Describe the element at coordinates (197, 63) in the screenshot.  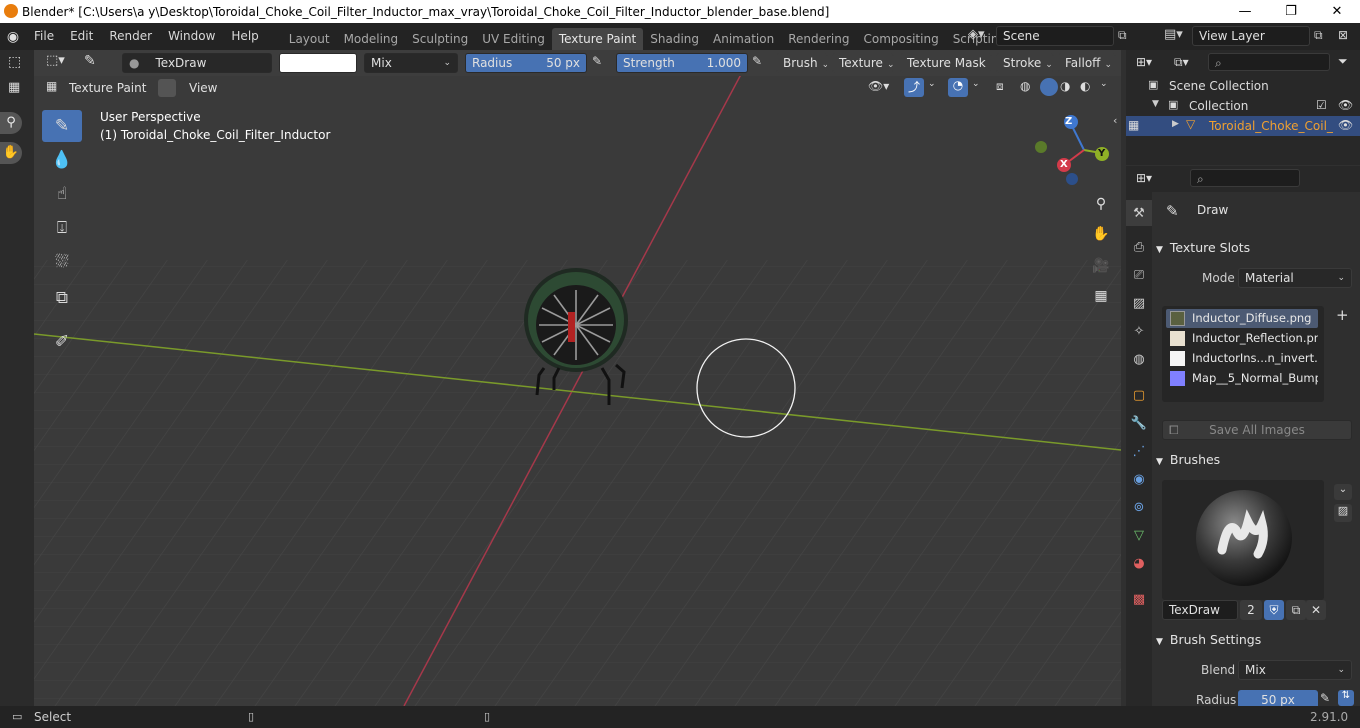
I see `brush-name-field: ● TexDraw` at that location.